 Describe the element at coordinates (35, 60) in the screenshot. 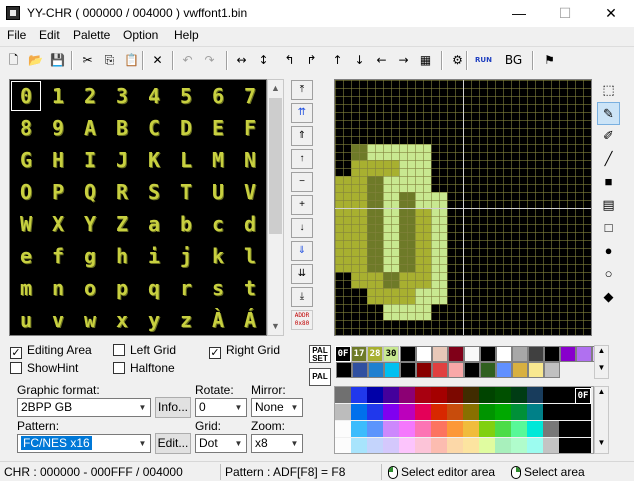

I see `open-folder-icon: 📂` at that location.